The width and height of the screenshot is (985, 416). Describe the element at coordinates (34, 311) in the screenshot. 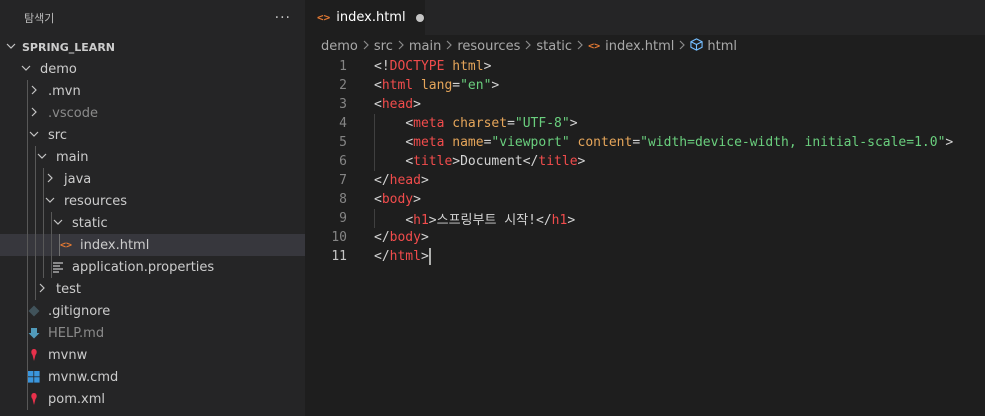

I see `git-file-icon` at that location.